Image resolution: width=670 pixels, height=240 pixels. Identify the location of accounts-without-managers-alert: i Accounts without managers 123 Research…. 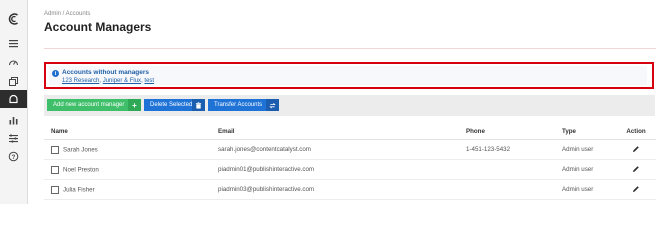
(349, 75).